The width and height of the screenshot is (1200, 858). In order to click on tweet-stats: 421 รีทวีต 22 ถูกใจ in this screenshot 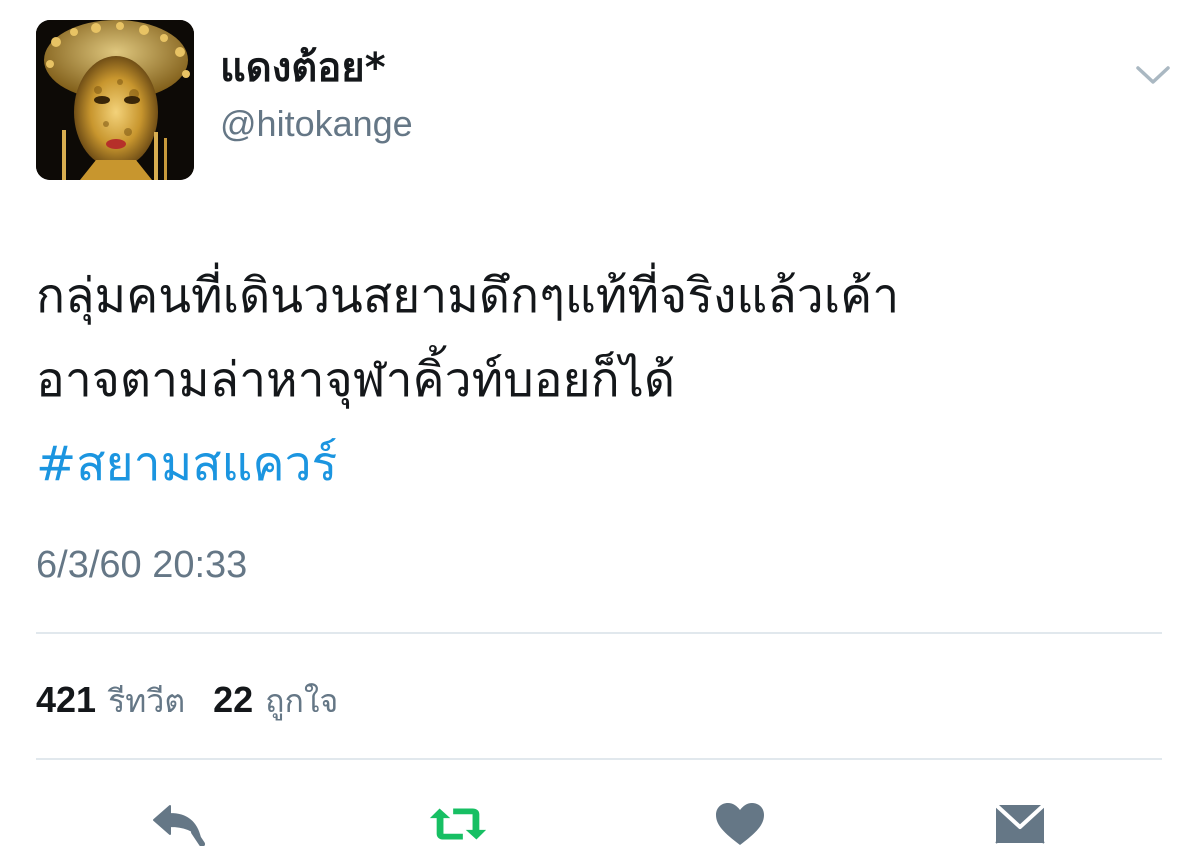, I will do `click(201, 698)`.